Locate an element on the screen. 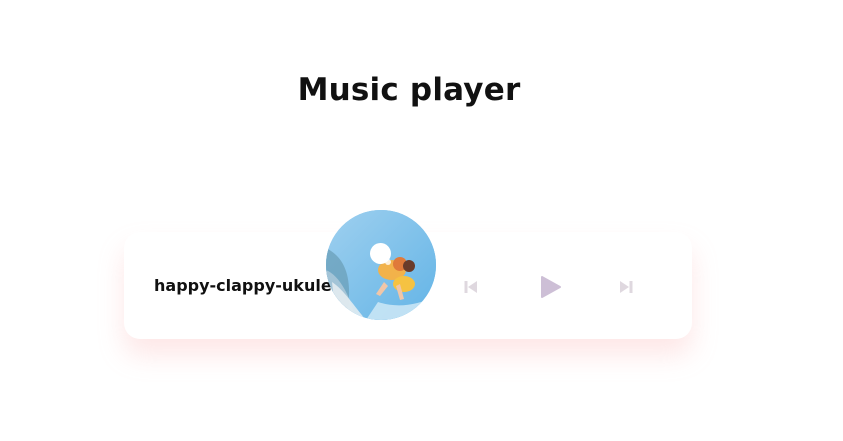 This screenshot has height=441, width=843. previous-track-button is located at coordinates (471, 287).